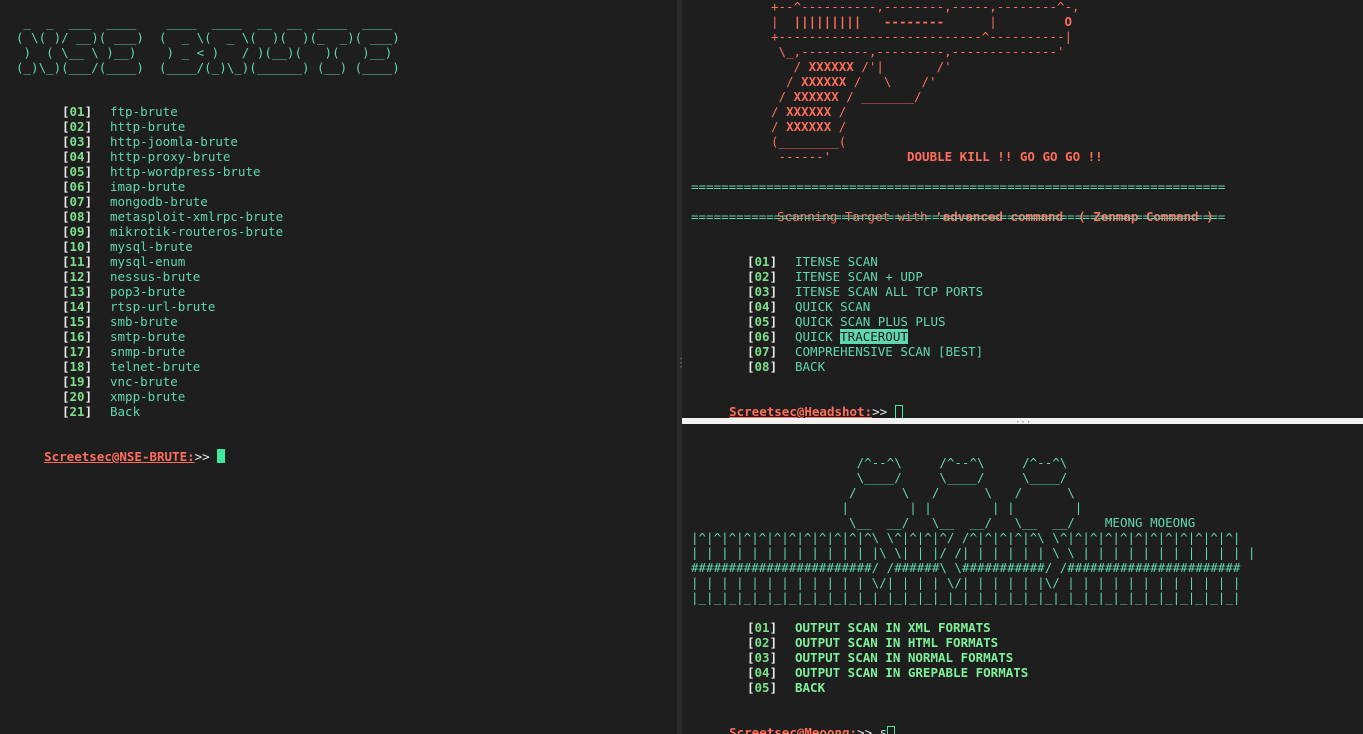 Image resolution: width=1363 pixels, height=734 pixels. I want to click on menu-option-08: [08] metasploit-xmlrpc-brute, so click(172, 216).